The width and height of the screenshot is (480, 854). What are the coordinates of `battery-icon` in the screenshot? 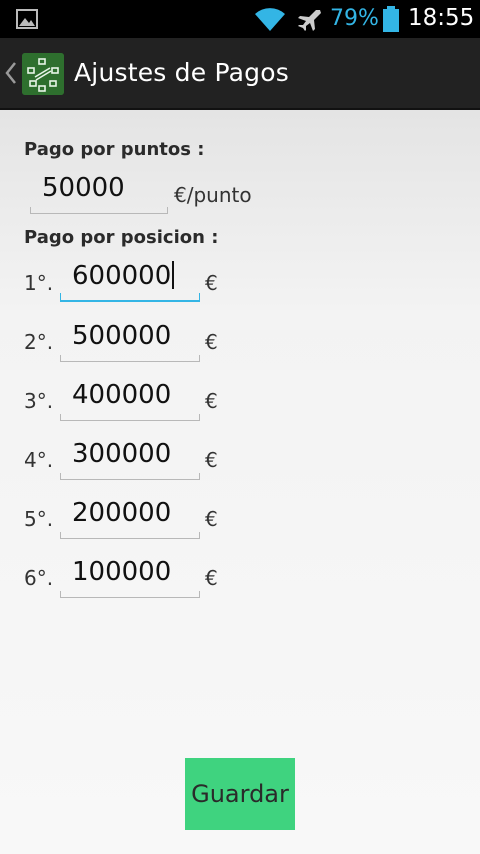 It's located at (391, 19).